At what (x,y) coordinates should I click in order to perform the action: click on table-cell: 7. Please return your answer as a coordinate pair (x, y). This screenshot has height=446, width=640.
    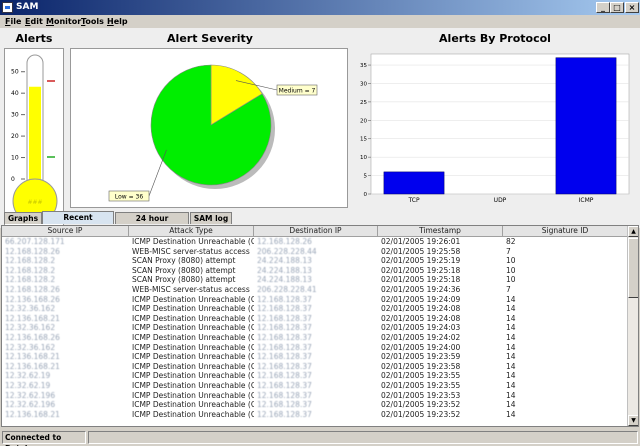
    Looking at the image, I should click on (508, 289).